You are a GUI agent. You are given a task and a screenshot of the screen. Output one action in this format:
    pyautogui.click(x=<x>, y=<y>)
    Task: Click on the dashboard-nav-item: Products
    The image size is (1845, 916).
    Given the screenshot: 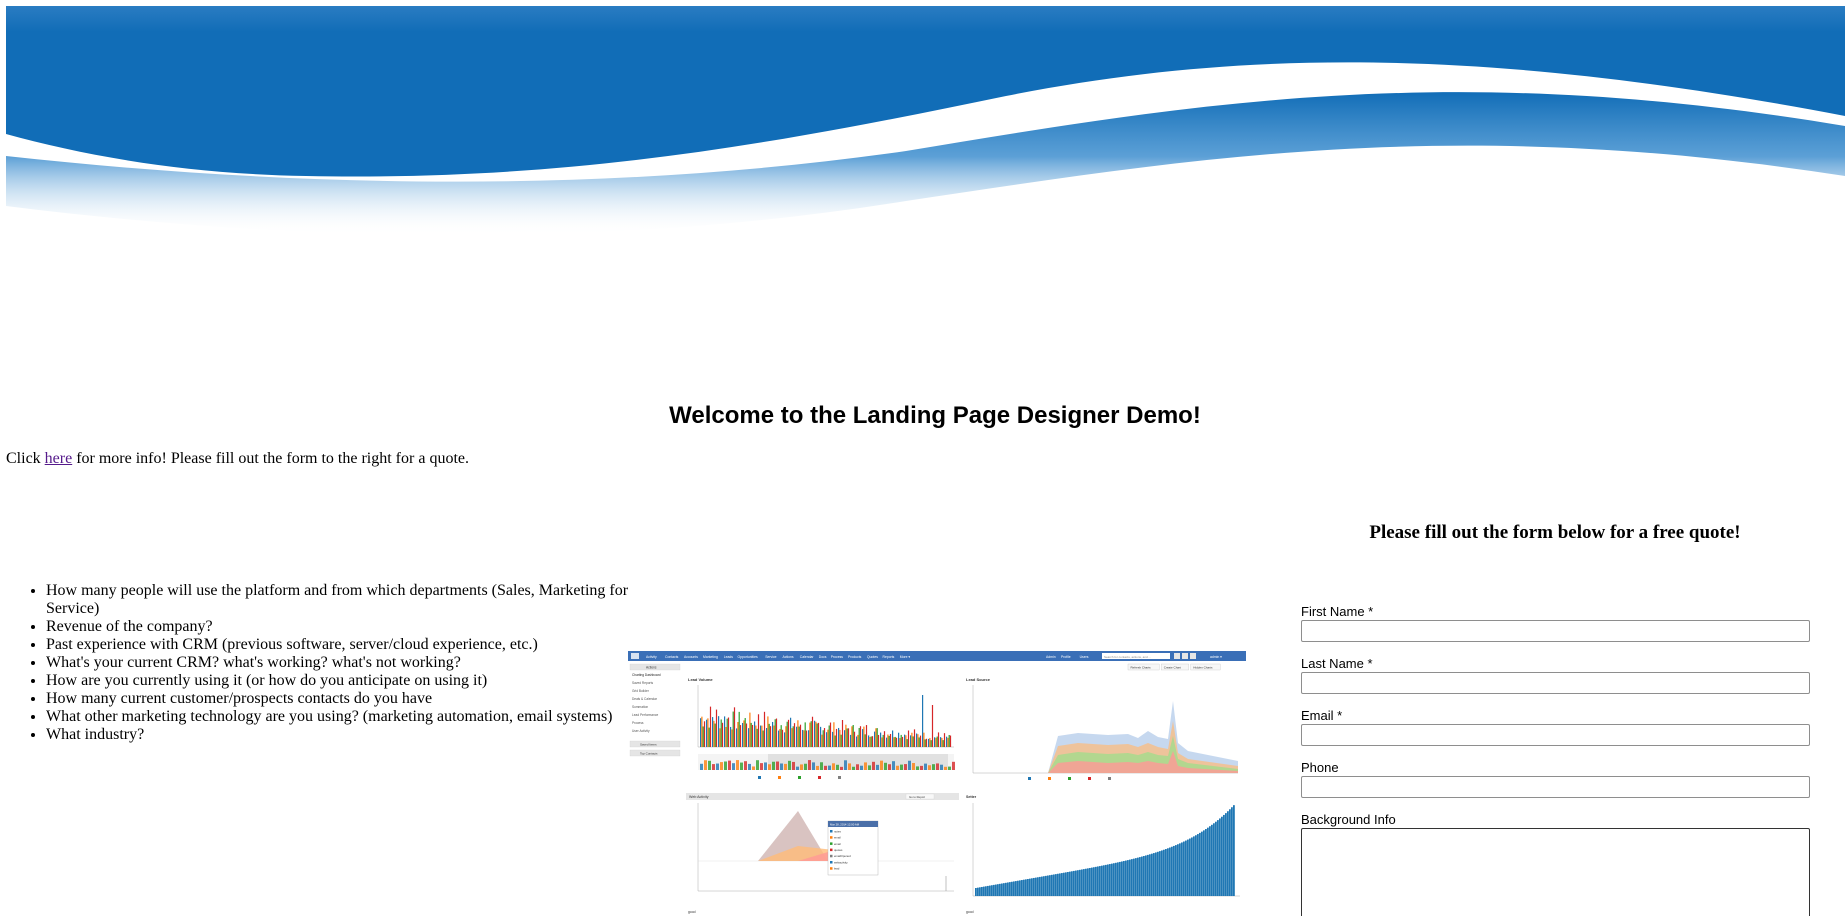 What is the action you would take?
    pyautogui.click(x=855, y=657)
    